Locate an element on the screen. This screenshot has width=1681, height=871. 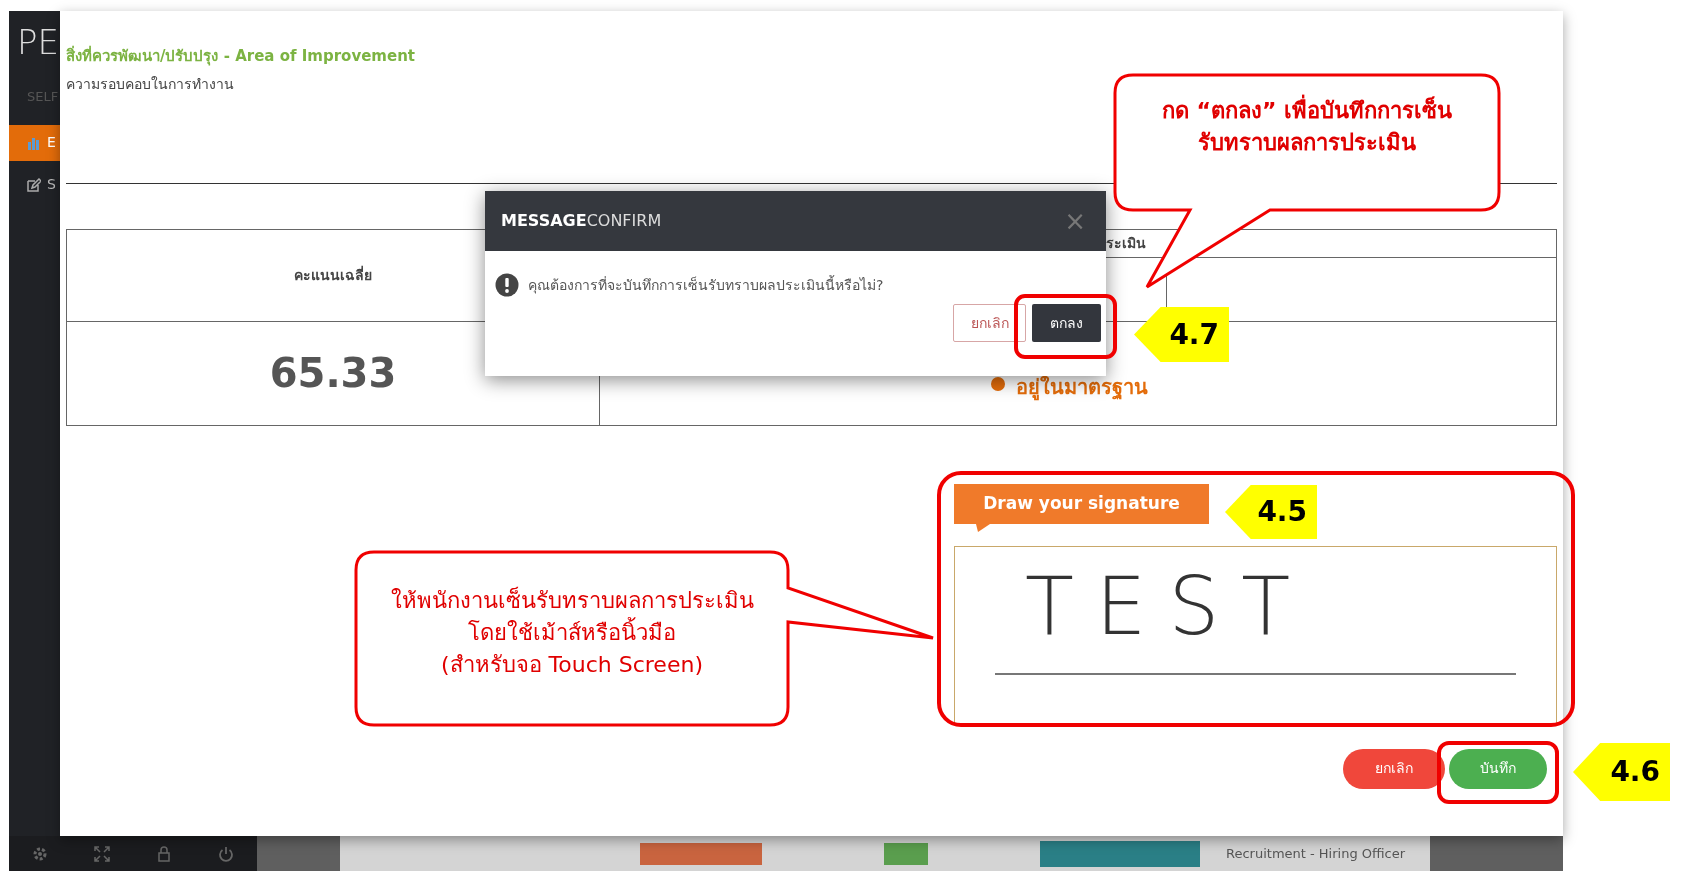
score-value: 65.33 is located at coordinates (333, 373).